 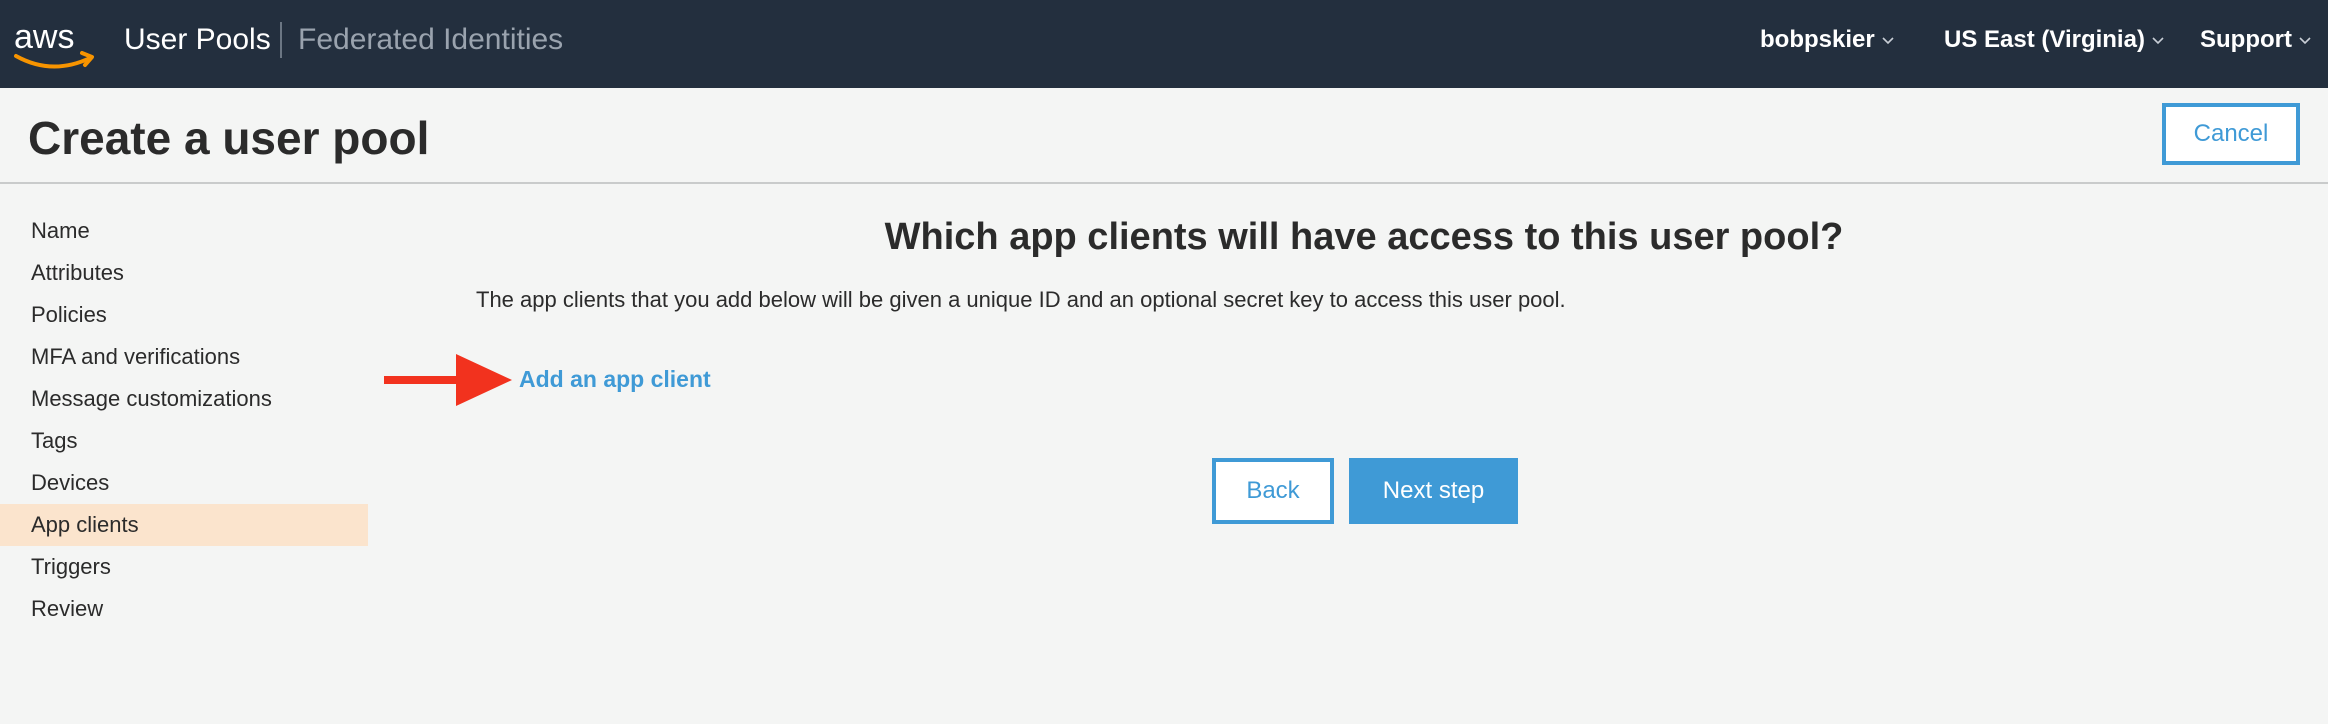 What do you see at coordinates (1273, 491) in the screenshot?
I see `back-button: Back` at bounding box center [1273, 491].